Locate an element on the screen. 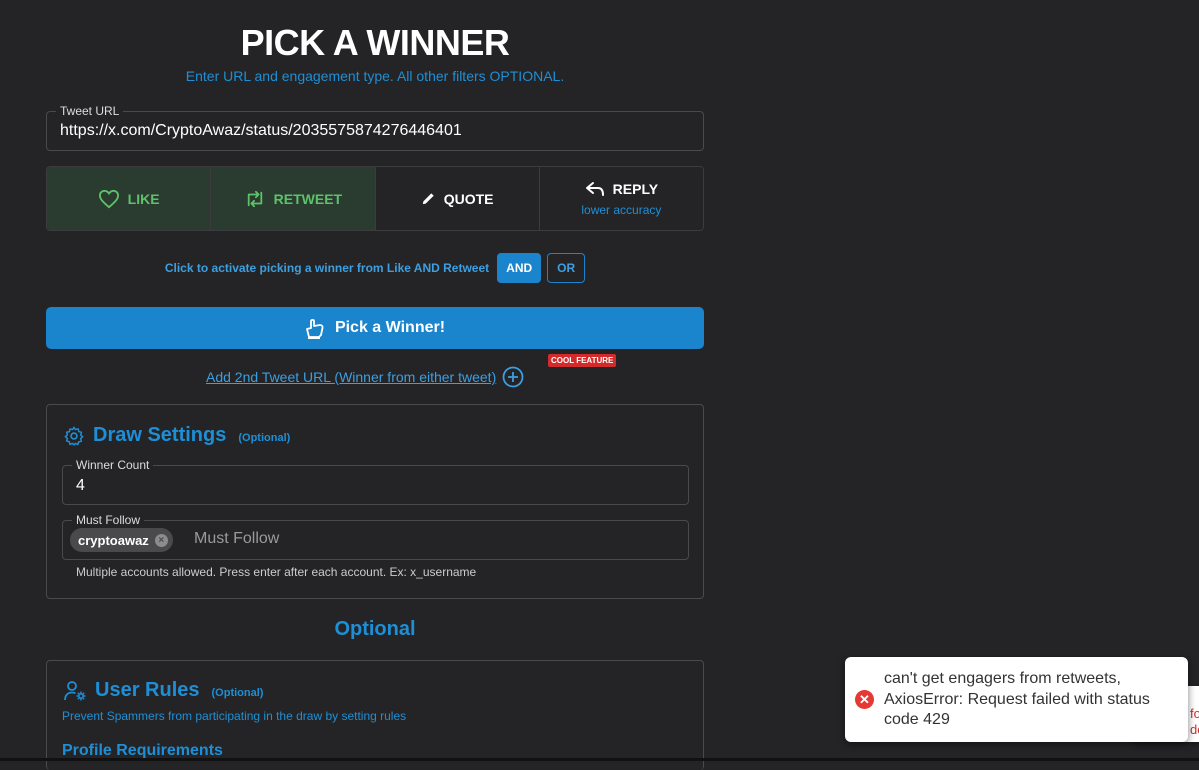 The height and width of the screenshot is (770, 1199). user-rules-header: User Rules (Optional) is located at coordinates (163, 690).